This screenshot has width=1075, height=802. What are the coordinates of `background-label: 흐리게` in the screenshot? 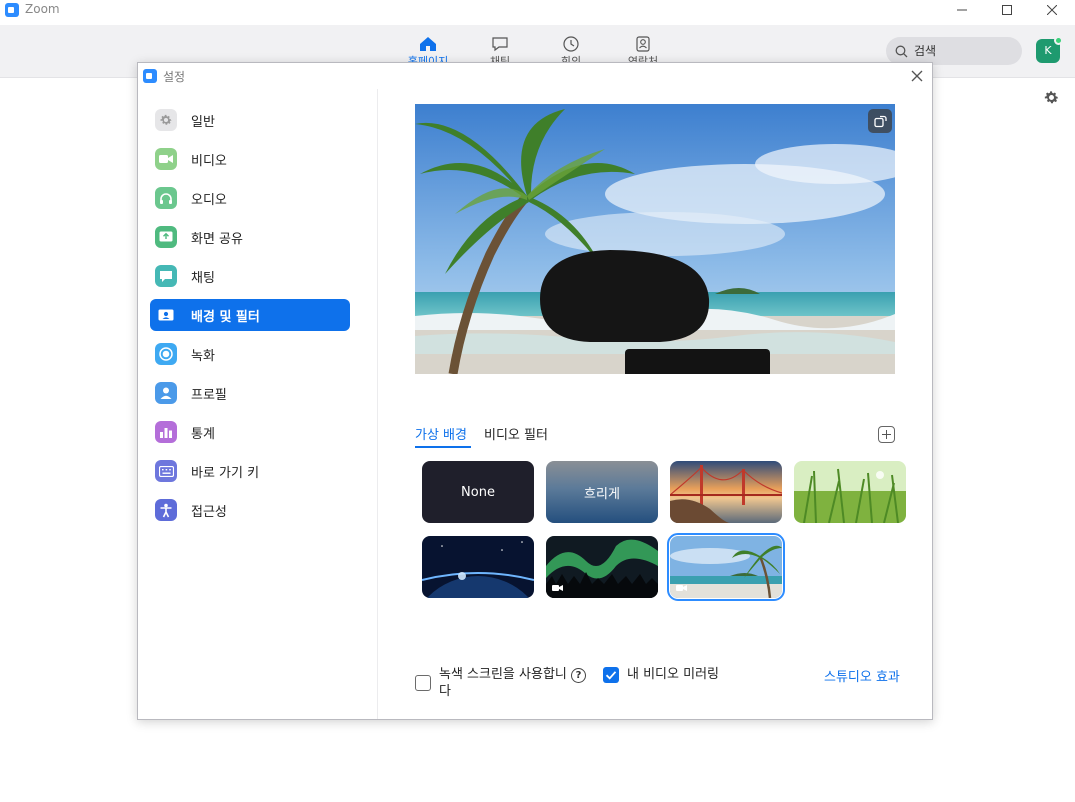 It's located at (602, 494).